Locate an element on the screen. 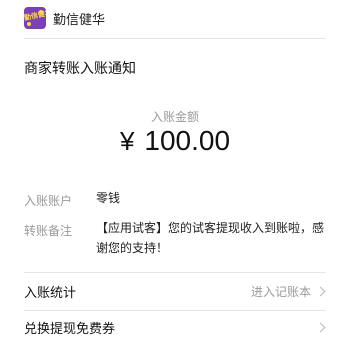 Image resolution: width=350 pixels, height=350 pixels. notice-title: 商家转账入账通知 is located at coordinates (80, 69).